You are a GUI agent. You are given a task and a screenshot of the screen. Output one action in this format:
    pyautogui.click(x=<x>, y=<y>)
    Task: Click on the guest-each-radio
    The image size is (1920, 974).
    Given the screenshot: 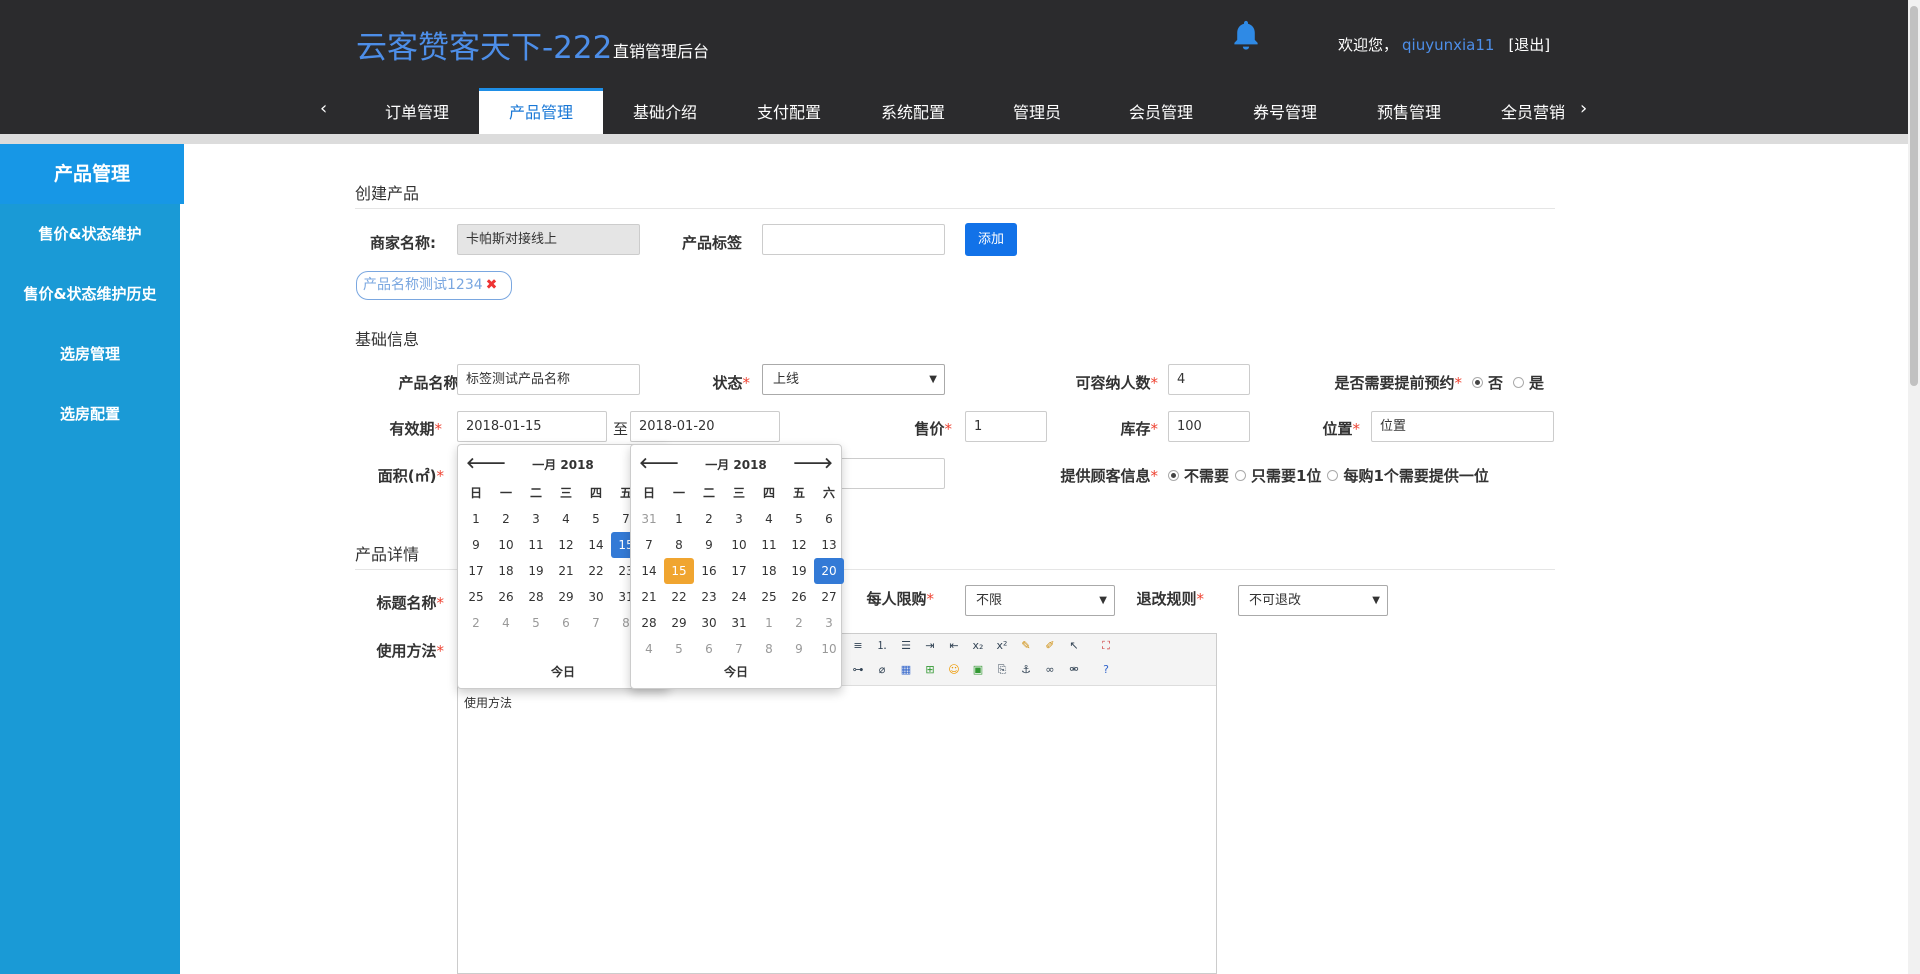 What is the action you would take?
    pyautogui.click(x=1333, y=475)
    